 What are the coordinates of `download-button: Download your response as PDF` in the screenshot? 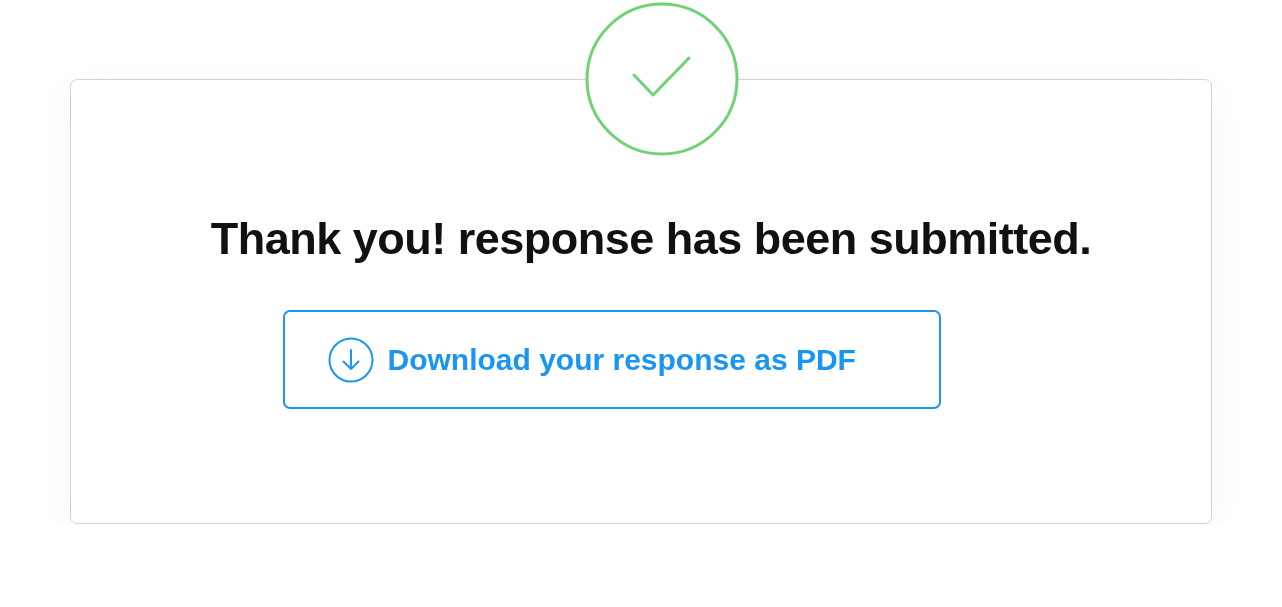 It's located at (611, 359).